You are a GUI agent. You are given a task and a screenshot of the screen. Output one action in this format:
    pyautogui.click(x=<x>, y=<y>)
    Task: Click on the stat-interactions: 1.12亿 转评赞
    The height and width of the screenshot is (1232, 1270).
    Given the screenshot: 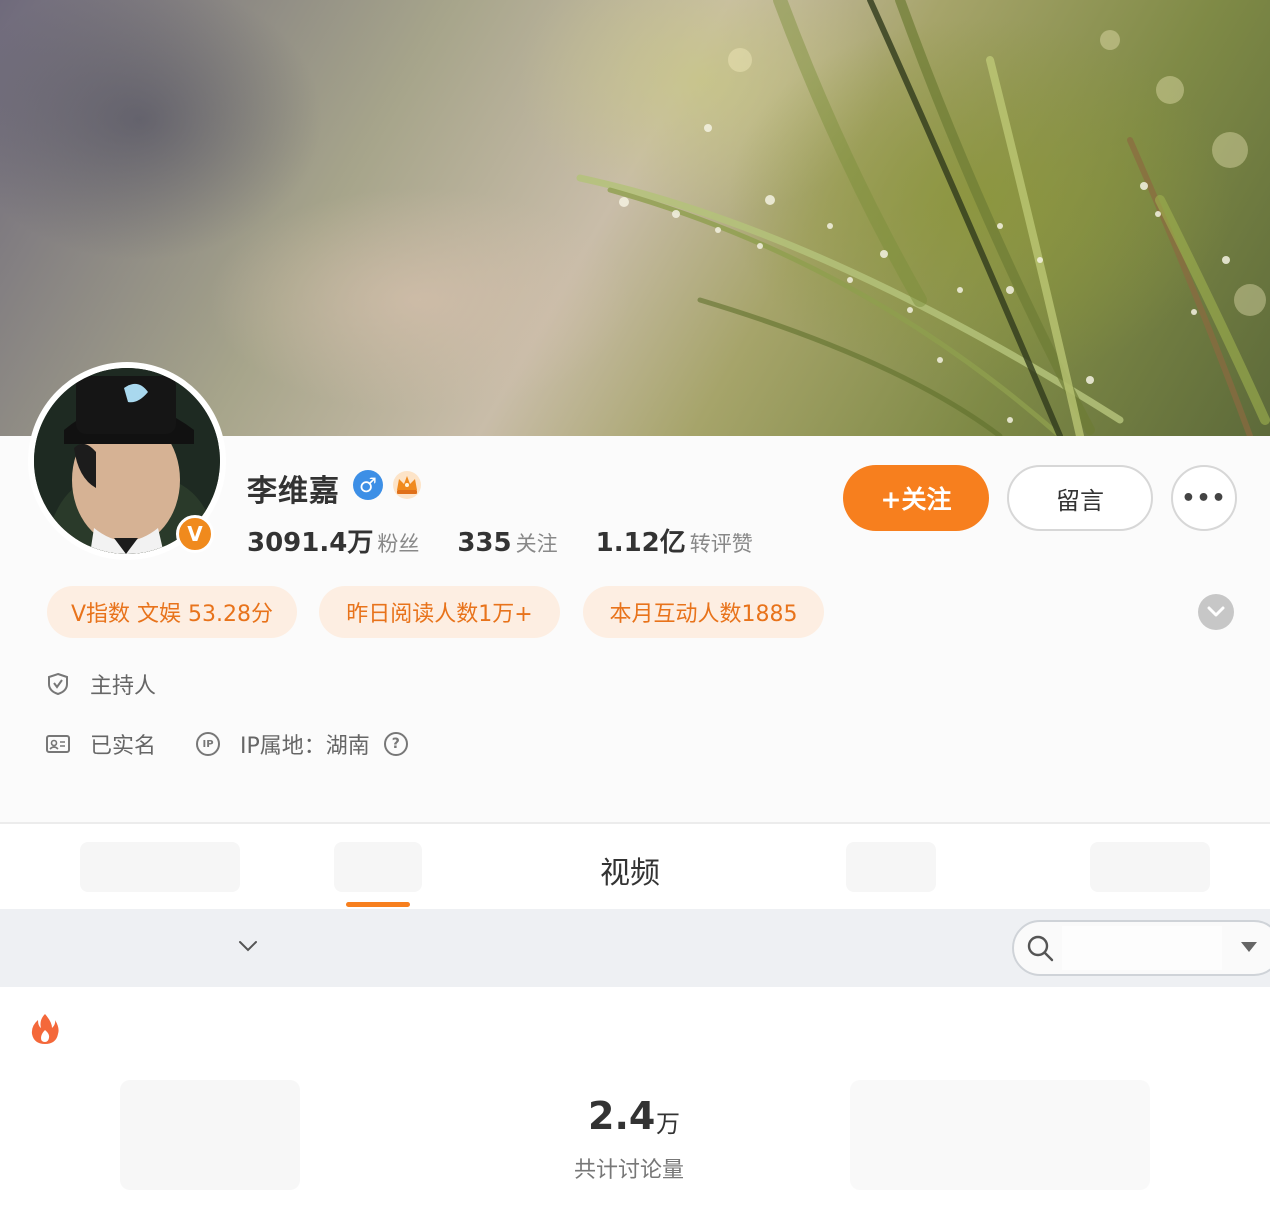 What is the action you would take?
    pyautogui.click(x=674, y=540)
    